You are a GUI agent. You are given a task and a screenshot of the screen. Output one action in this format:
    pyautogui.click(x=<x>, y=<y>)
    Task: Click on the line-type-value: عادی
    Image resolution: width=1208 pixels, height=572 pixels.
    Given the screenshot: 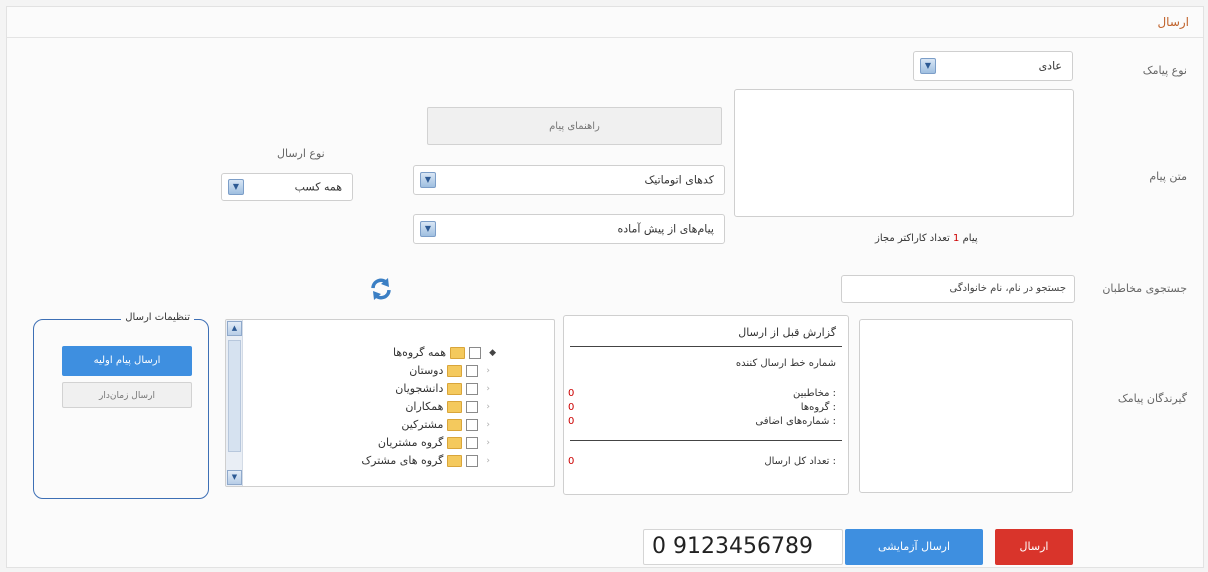 What is the action you would take?
    pyautogui.click(x=1050, y=66)
    